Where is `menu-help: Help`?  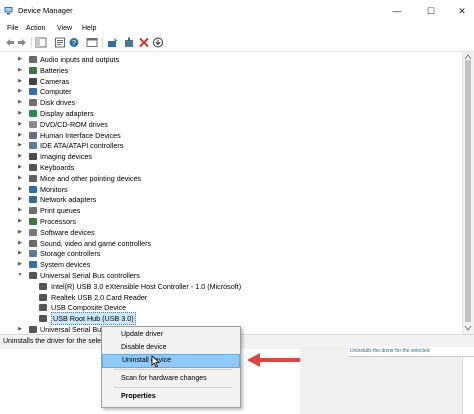 menu-help: Help is located at coordinates (89, 28).